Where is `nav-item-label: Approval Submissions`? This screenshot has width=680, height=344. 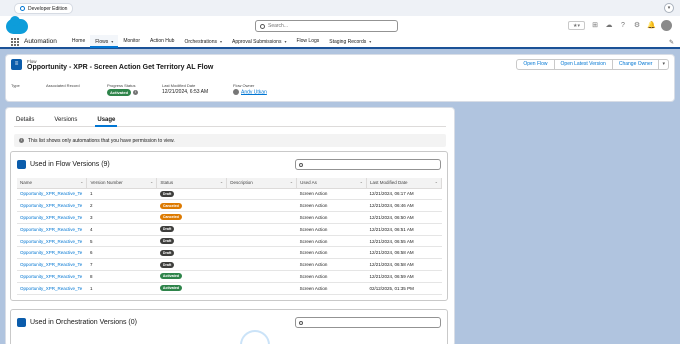
nav-item-label: Approval Submissions is located at coordinates (257, 42).